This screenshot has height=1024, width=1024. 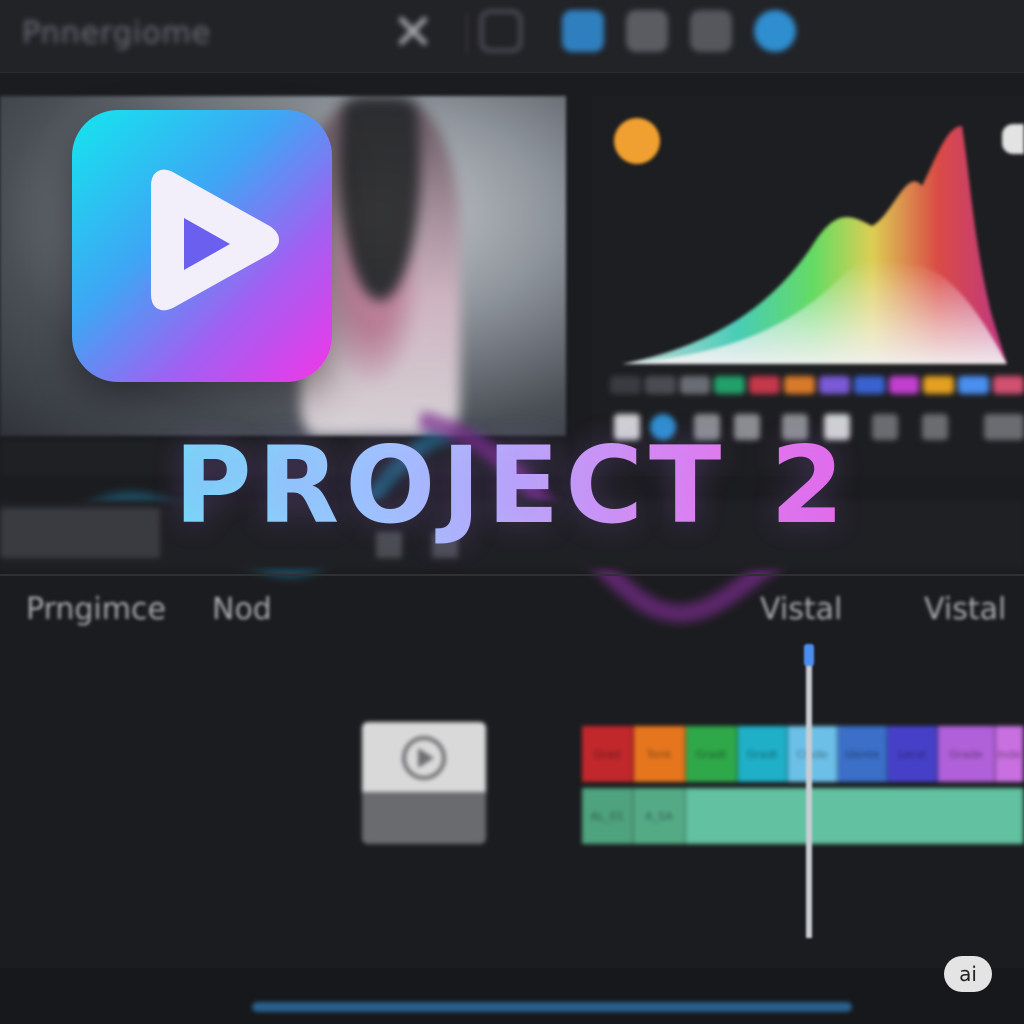 I want to click on grid-icon, so click(x=647, y=31).